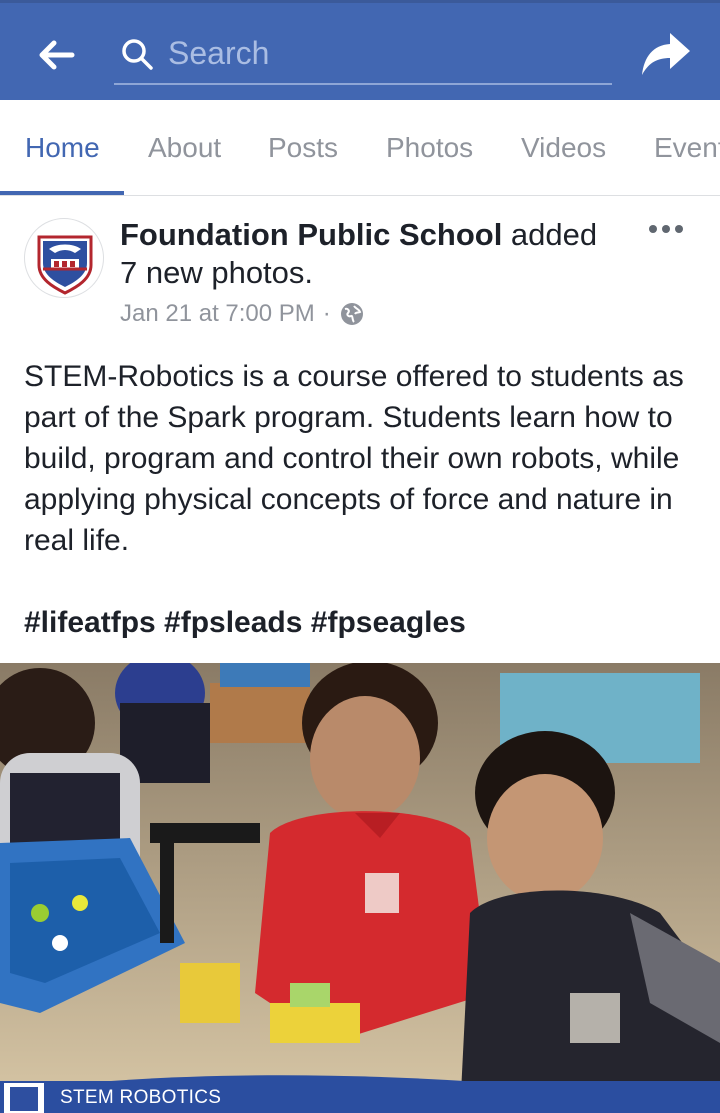  Describe the element at coordinates (303, 148) in the screenshot. I see `tab-posts: Posts` at that location.